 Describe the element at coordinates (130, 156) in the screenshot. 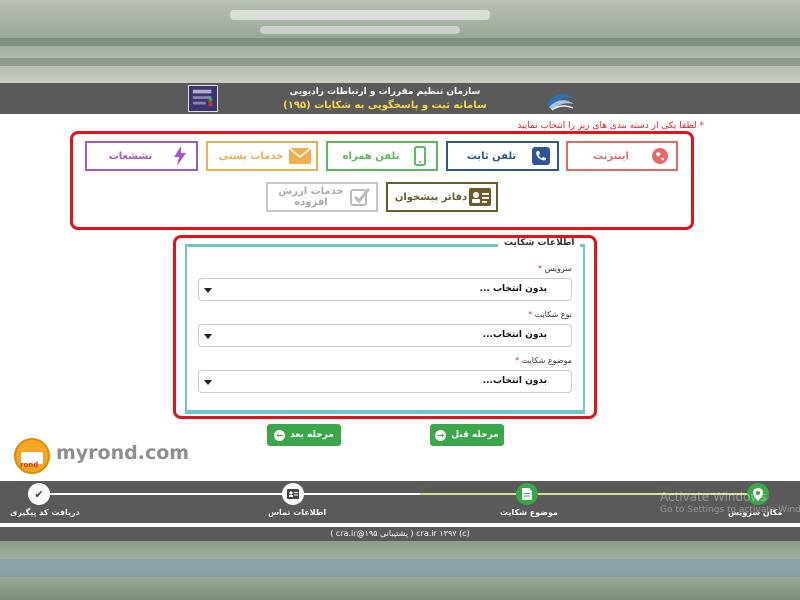

I see `category-label: تششعات` at that location.